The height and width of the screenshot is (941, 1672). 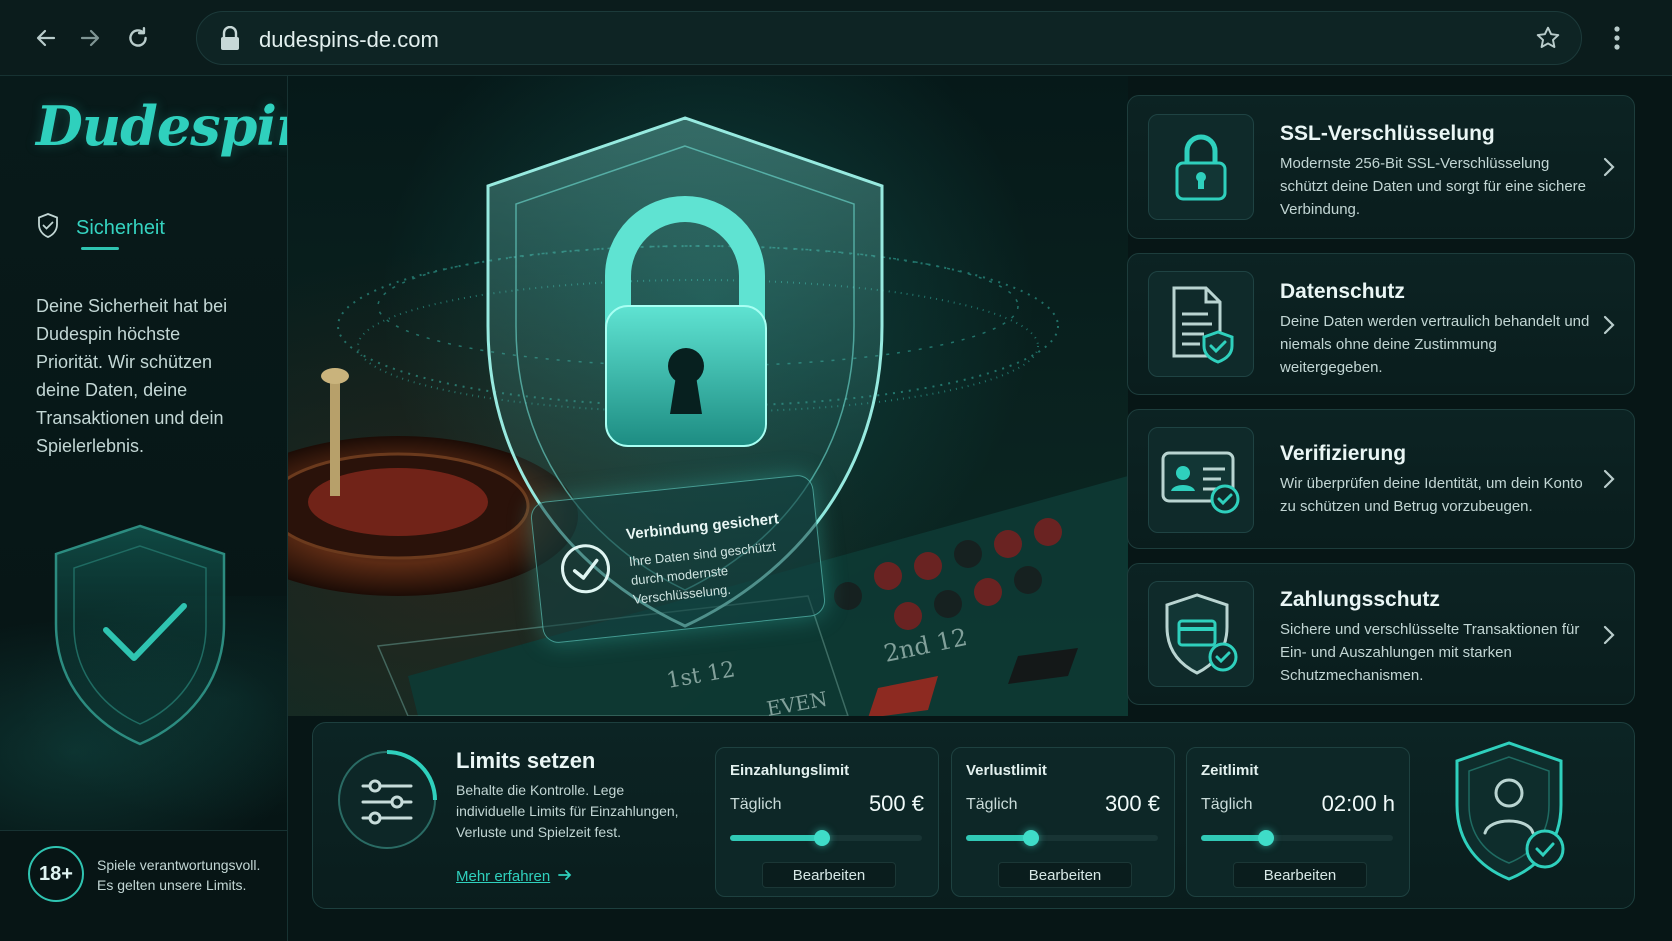 What do you see at coordinates (1201, 324) in the screenshot?
I see `document-shield-icon` at bounding box center [1201, 324].